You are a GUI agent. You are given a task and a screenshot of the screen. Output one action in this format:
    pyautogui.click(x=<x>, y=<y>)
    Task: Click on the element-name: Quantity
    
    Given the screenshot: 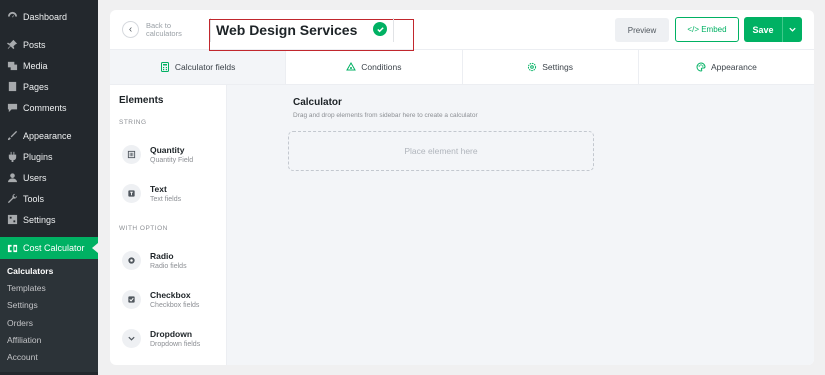 What is the action you would take?
    pyautogui.click(x=167, y=150)
    